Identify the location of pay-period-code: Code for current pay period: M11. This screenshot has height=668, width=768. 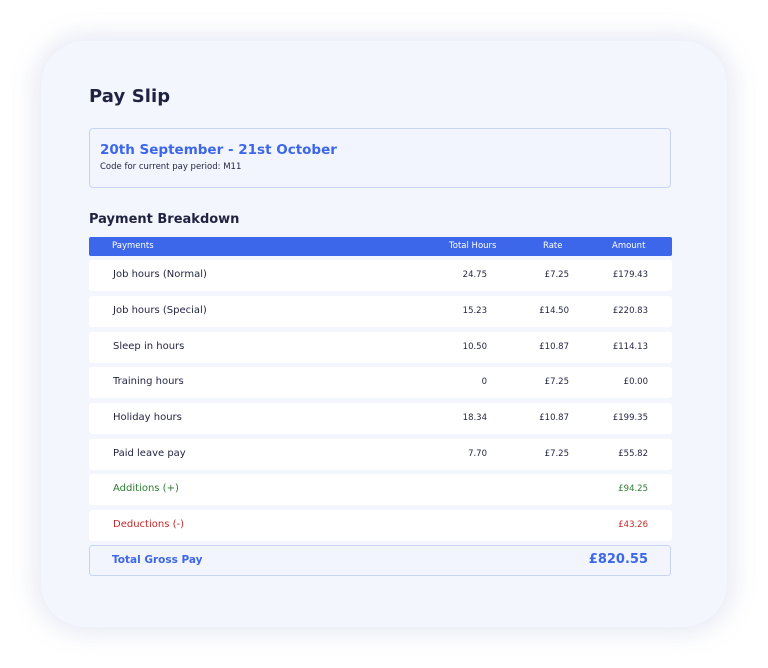
(171, 167).